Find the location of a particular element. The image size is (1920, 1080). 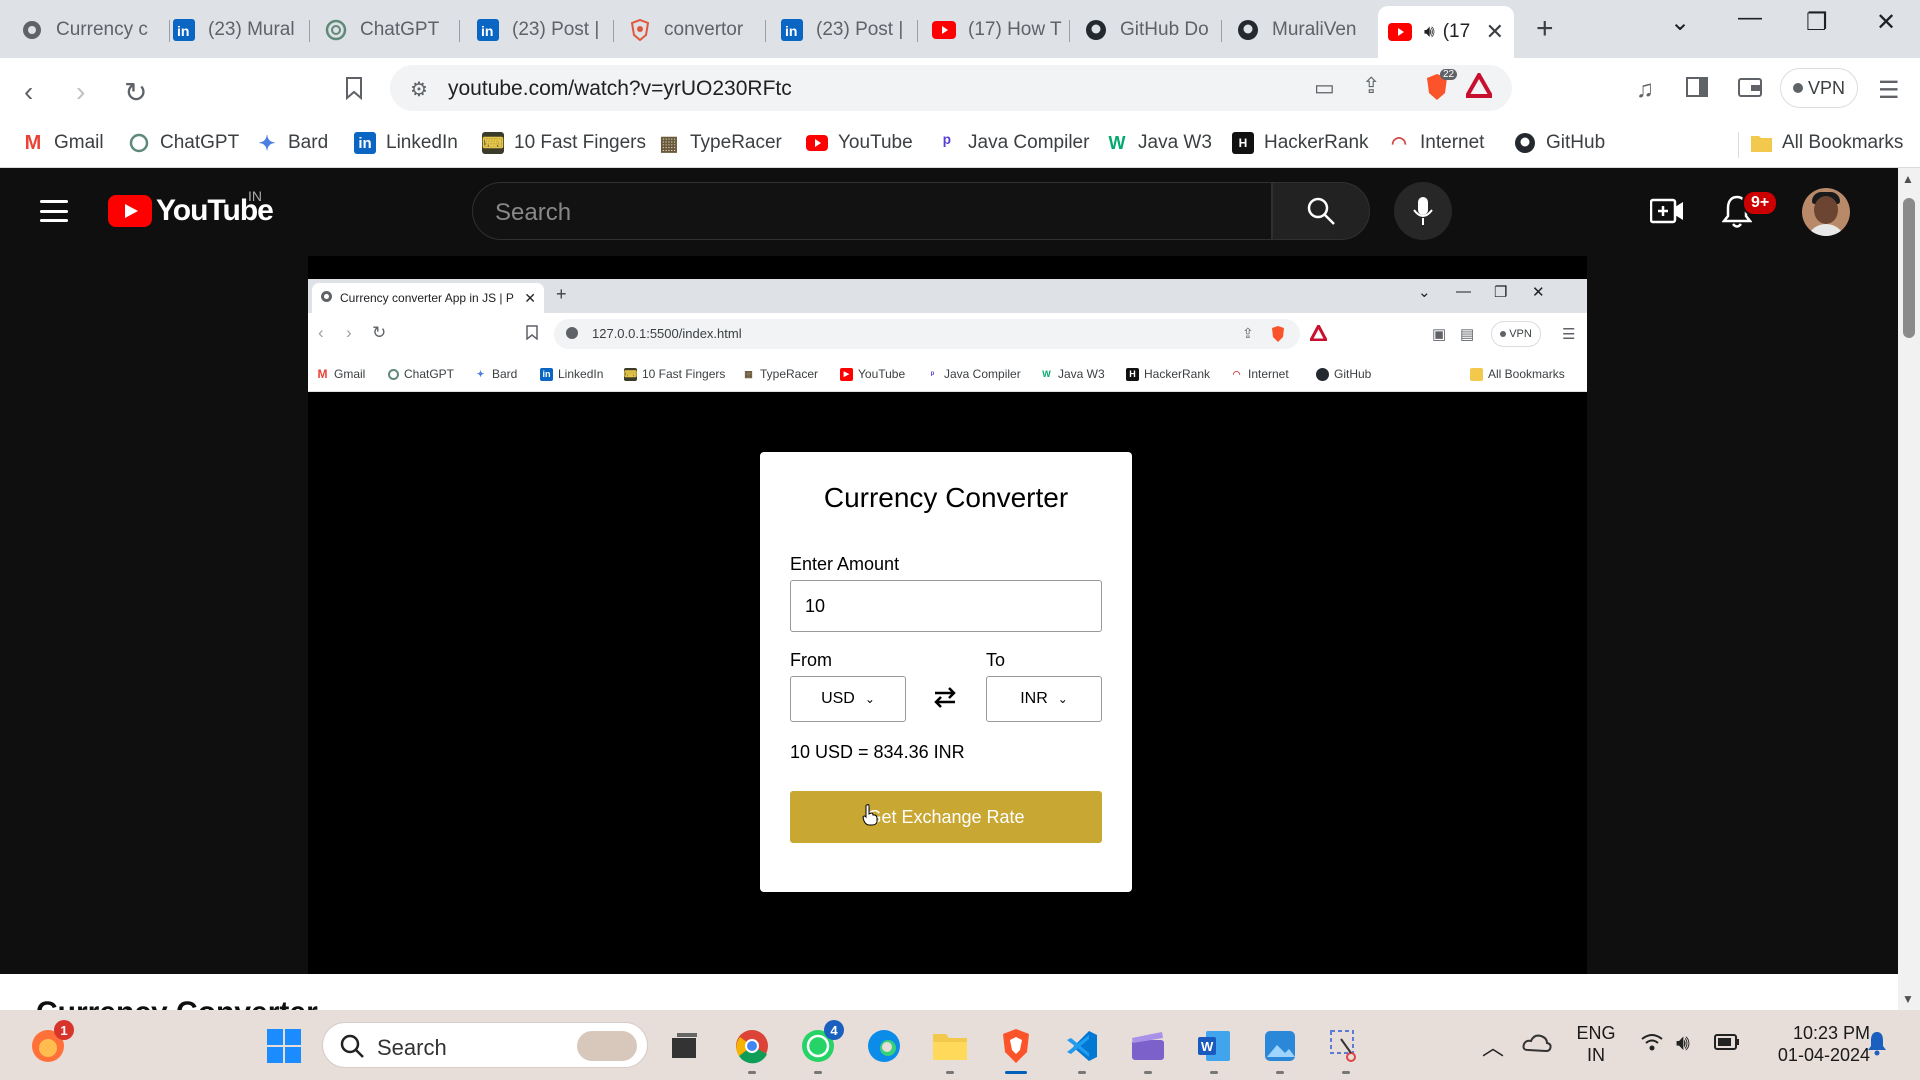

info-icon is located at coordinates (572, 333).